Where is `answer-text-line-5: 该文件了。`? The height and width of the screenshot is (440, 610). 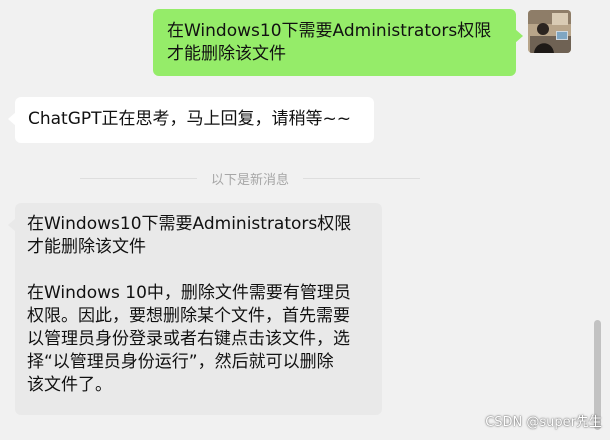
answer-text-line-5: 该文件了。 is located at coordinates (69, 385).